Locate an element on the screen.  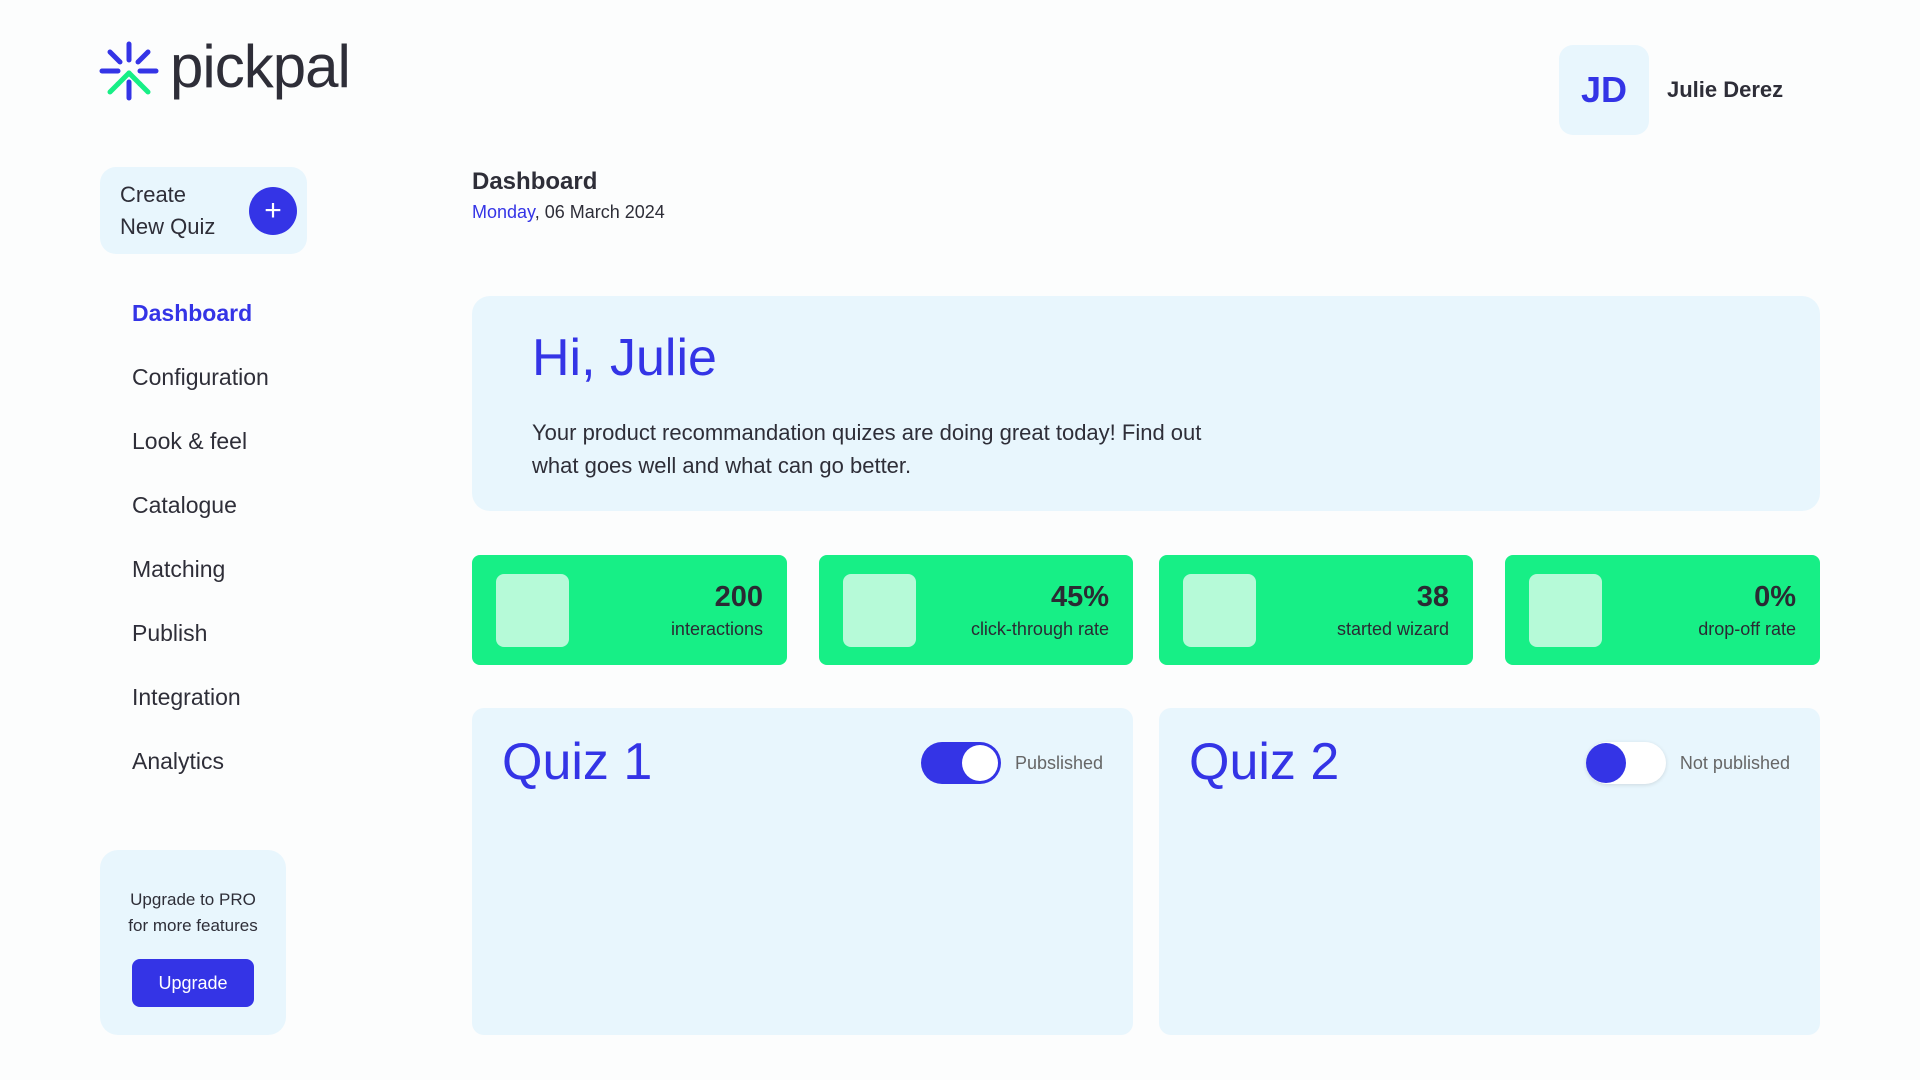
user-name: Julie Derez is located at coordinates (1725, 89).